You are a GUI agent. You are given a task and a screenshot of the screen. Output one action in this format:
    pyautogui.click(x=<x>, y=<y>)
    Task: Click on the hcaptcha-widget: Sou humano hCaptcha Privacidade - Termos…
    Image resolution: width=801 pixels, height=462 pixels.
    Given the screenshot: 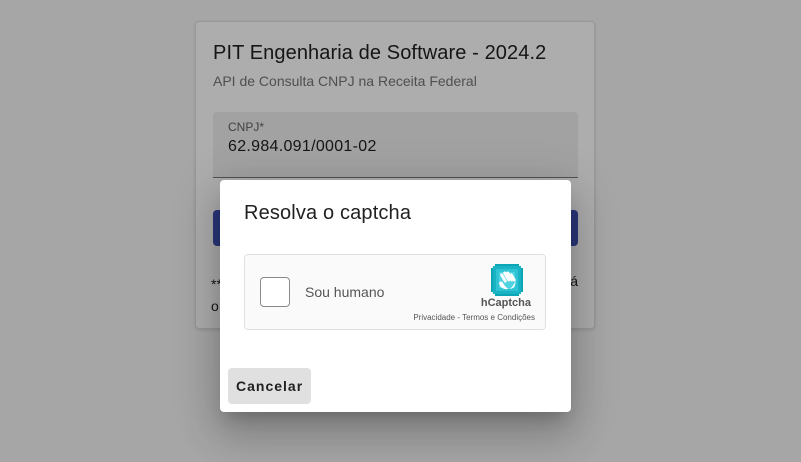 What is the action you would take?
    pyautogui.click(x=395, y=292)
    